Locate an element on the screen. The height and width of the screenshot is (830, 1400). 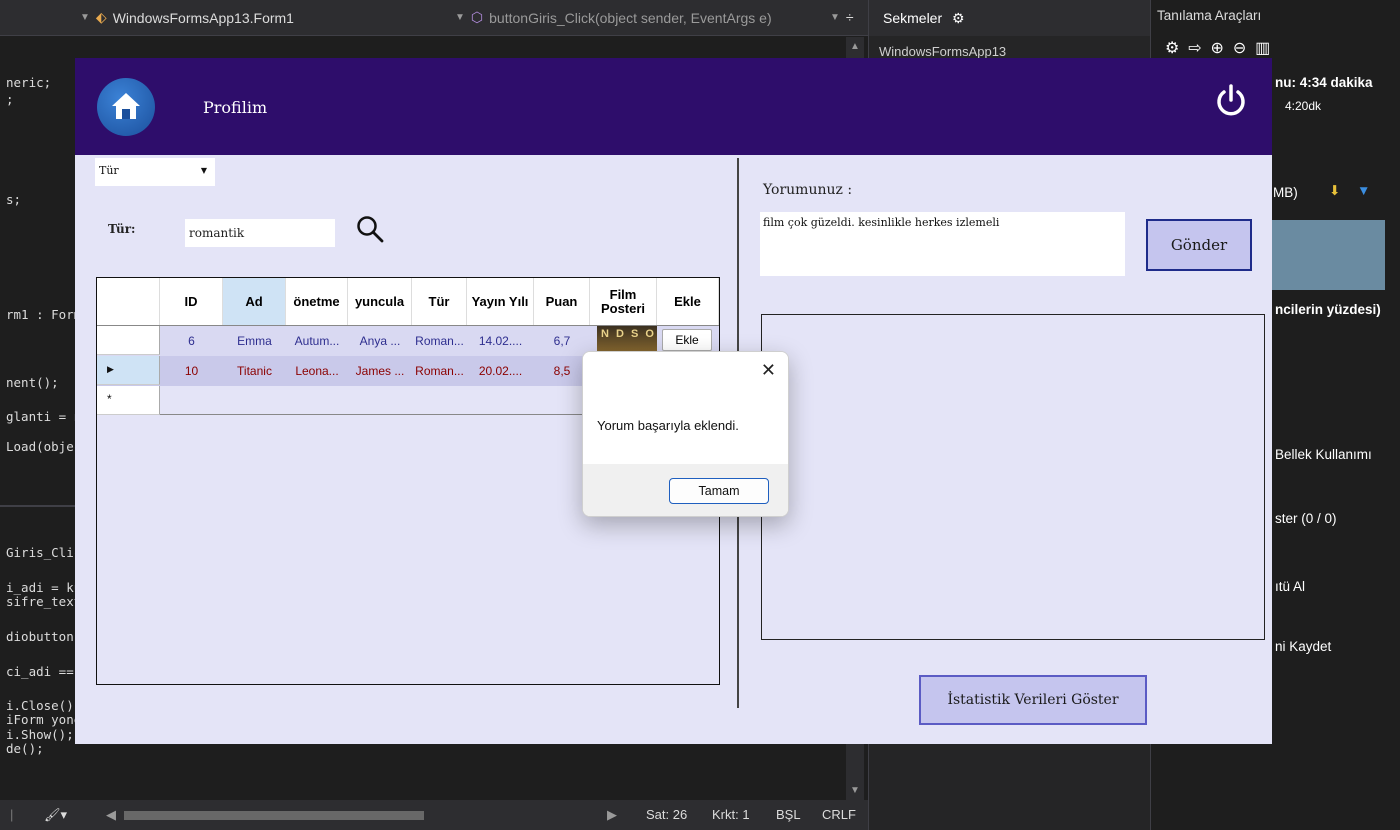
column-header-yonetmen: önetme is located at coordinates (317, 301).